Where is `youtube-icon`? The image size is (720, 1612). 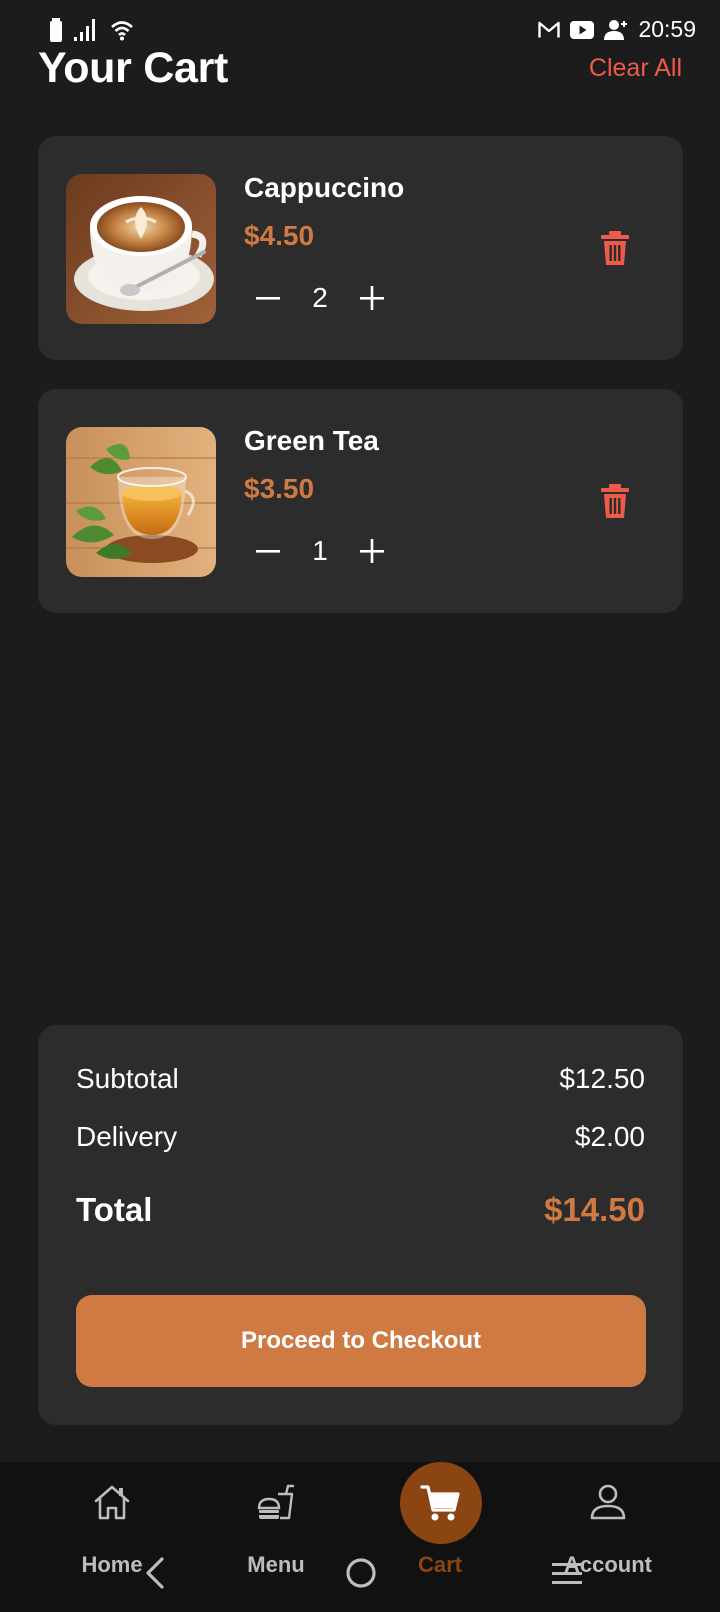
youtube-icon is located at coordinates (582, 29).